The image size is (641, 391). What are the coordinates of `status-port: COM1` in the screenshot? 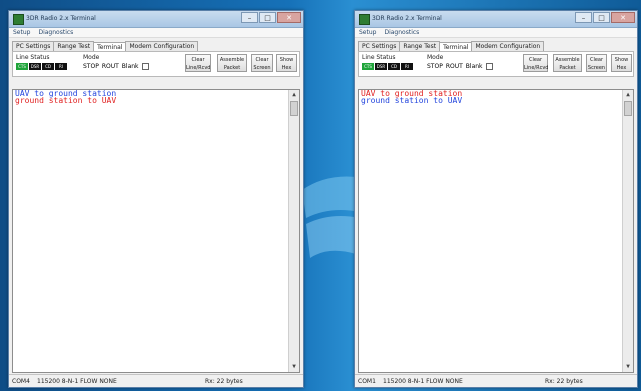 It's located at (367, 381).